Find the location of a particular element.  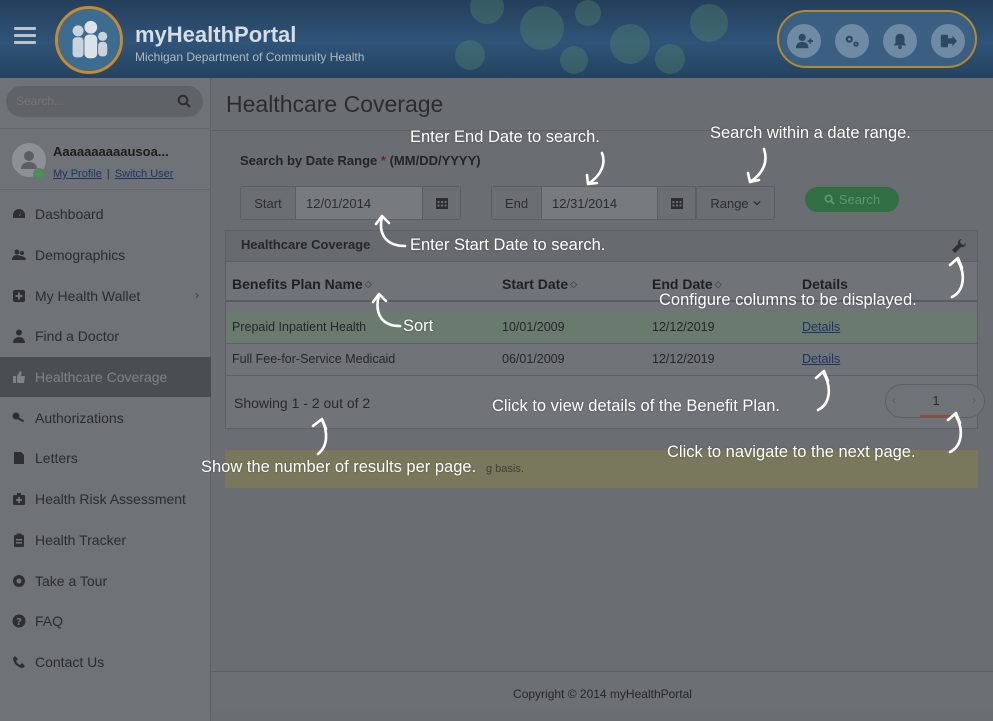

start-calendar-button is located at coordinates (441, 203).